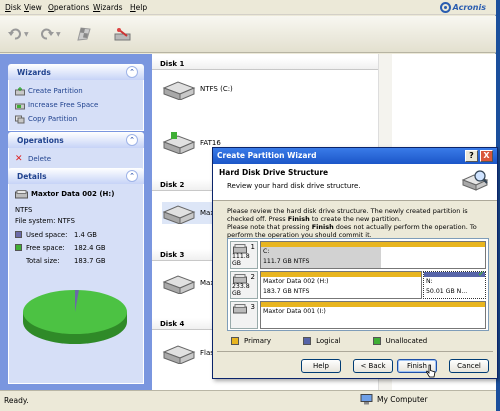 The image size is (500, 411). Describe the element at coordinates (47, 234) in the screenshot. I see `used-label: Used space:` at that location.